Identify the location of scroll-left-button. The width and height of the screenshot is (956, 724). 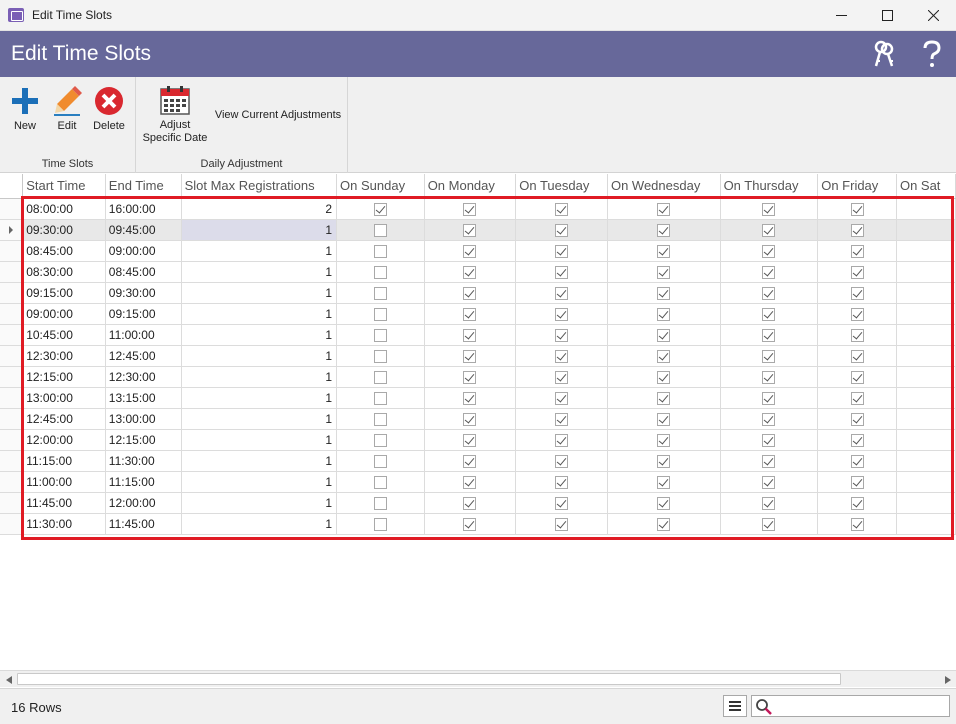
(8, 679).